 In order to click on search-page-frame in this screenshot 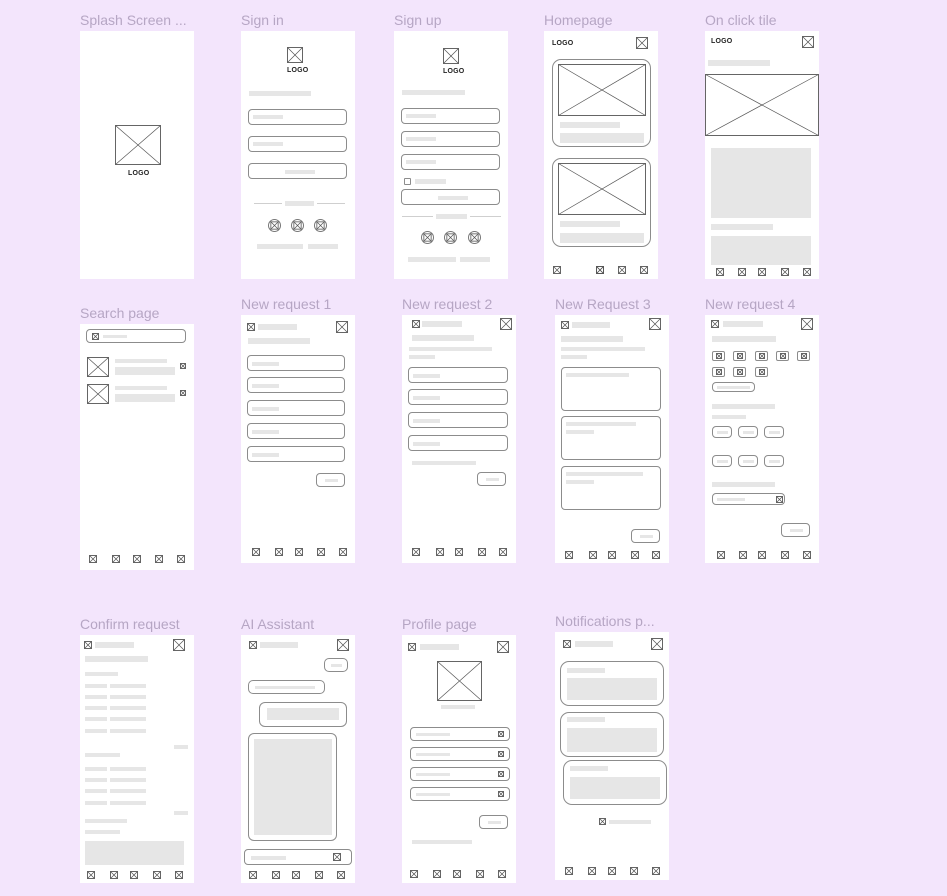, I will do `click(137, 447)`.